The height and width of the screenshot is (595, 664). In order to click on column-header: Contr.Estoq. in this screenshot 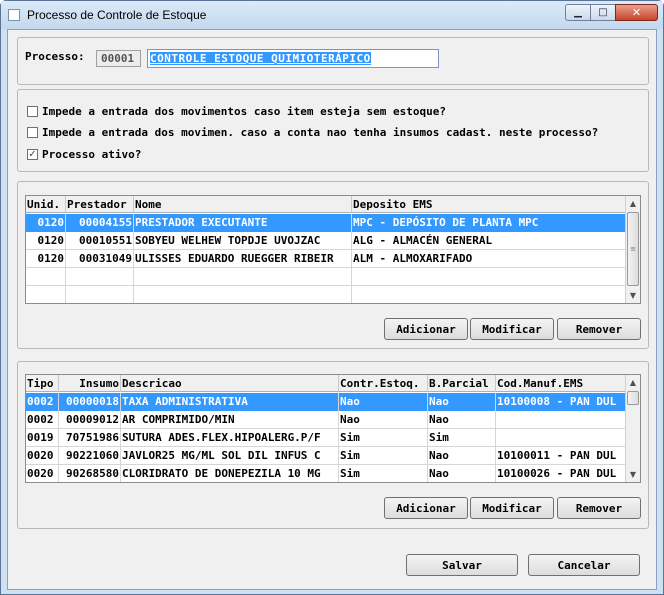, I will do `click(383, 383)`.